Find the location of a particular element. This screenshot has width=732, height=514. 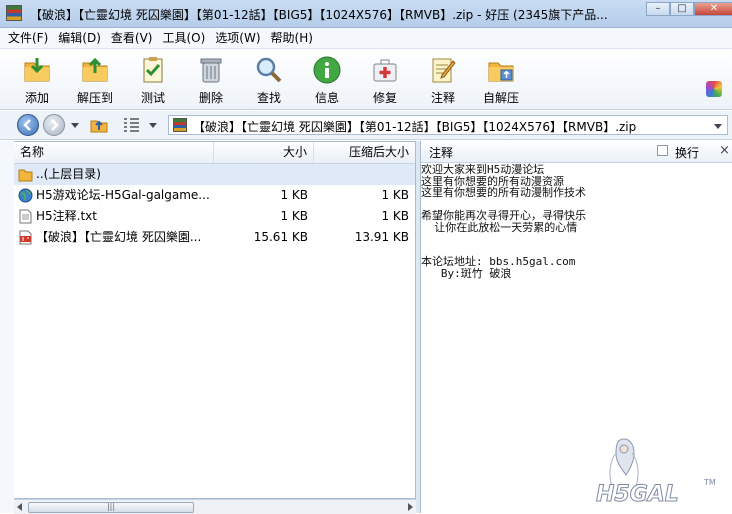

arrow-left-icon is located at coordinates (27, 125).